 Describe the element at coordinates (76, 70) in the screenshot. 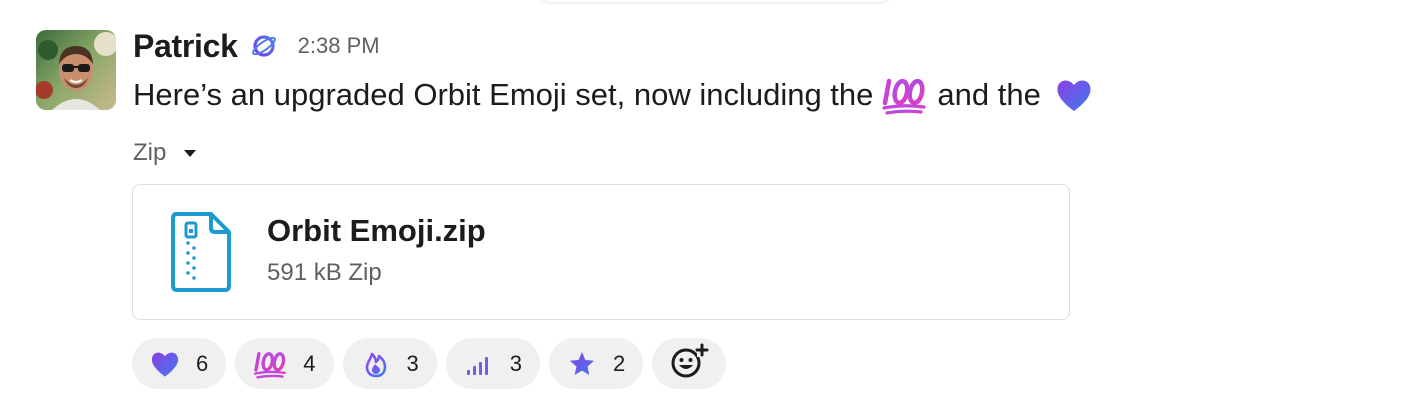

I see `avatar` at that location.